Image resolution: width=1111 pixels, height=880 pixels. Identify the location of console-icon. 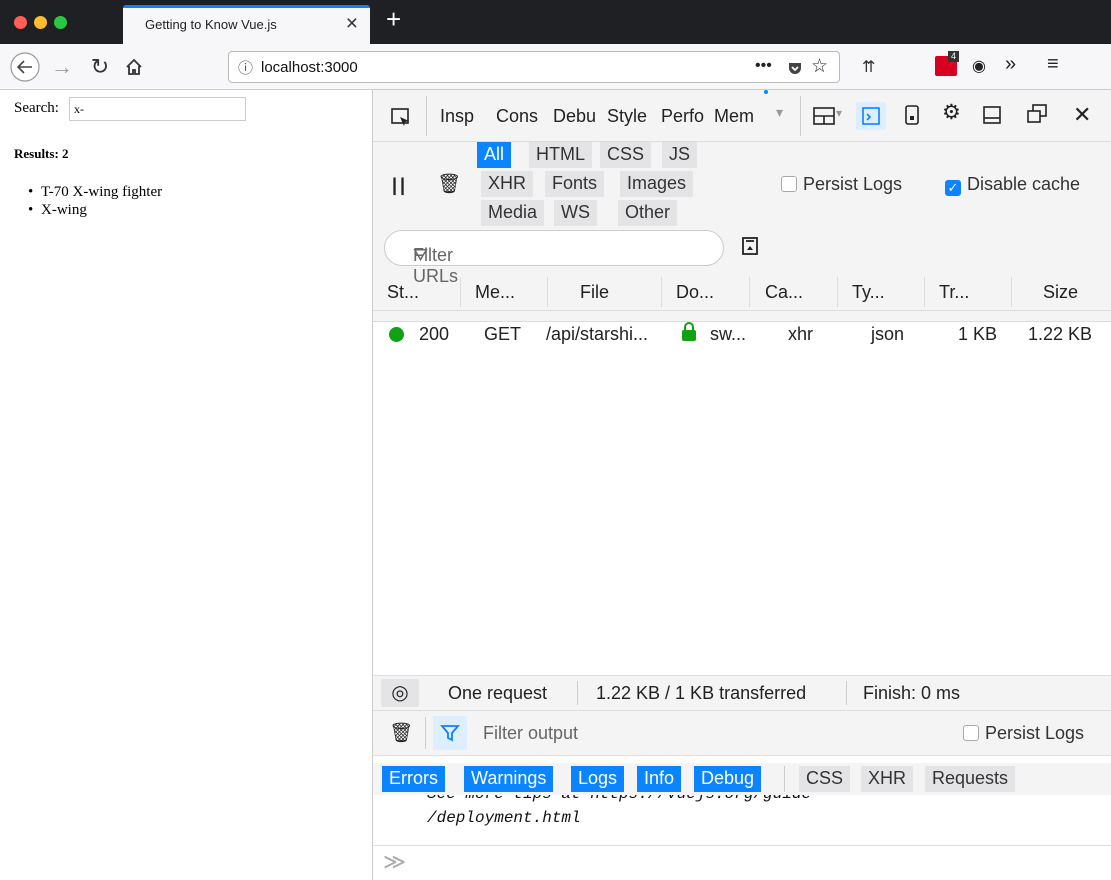
(871, 116).